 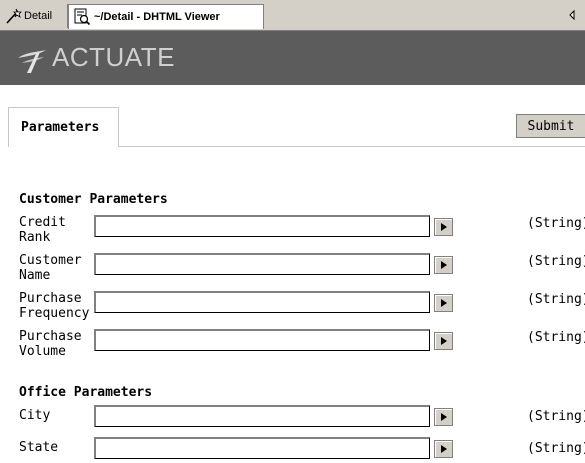 I want to click on param-label-line2: Rank, so click(x=35, y=237).